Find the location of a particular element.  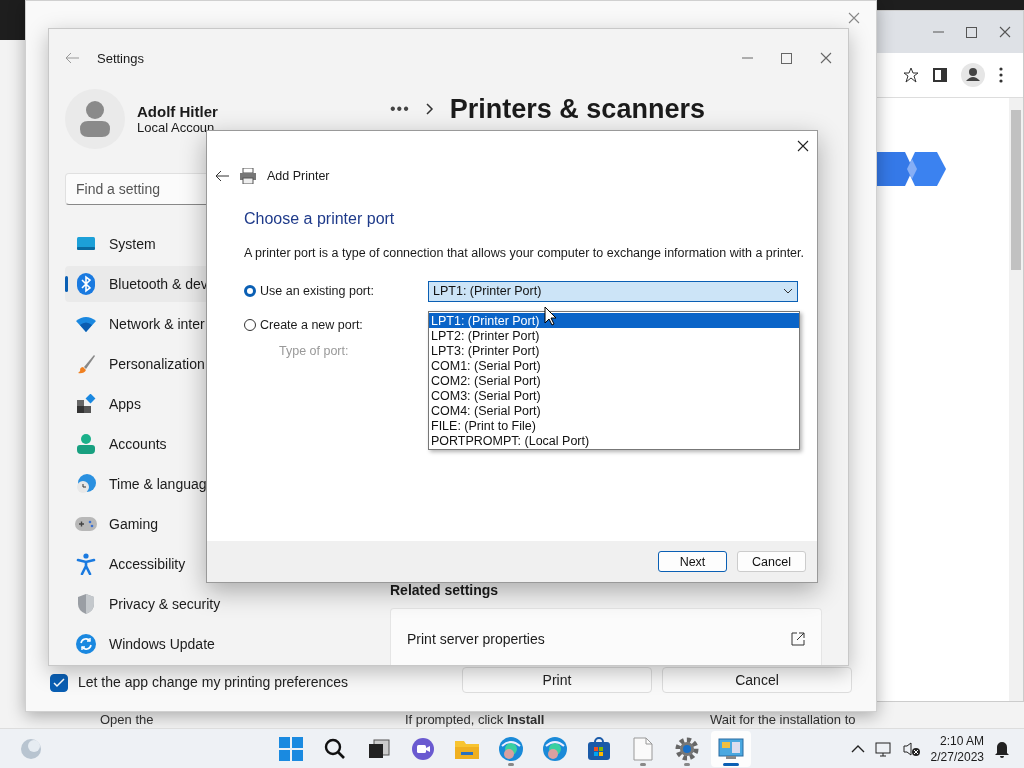

dropdown-option: COM3: (Serial Port) is located at coordinates (614, 395).